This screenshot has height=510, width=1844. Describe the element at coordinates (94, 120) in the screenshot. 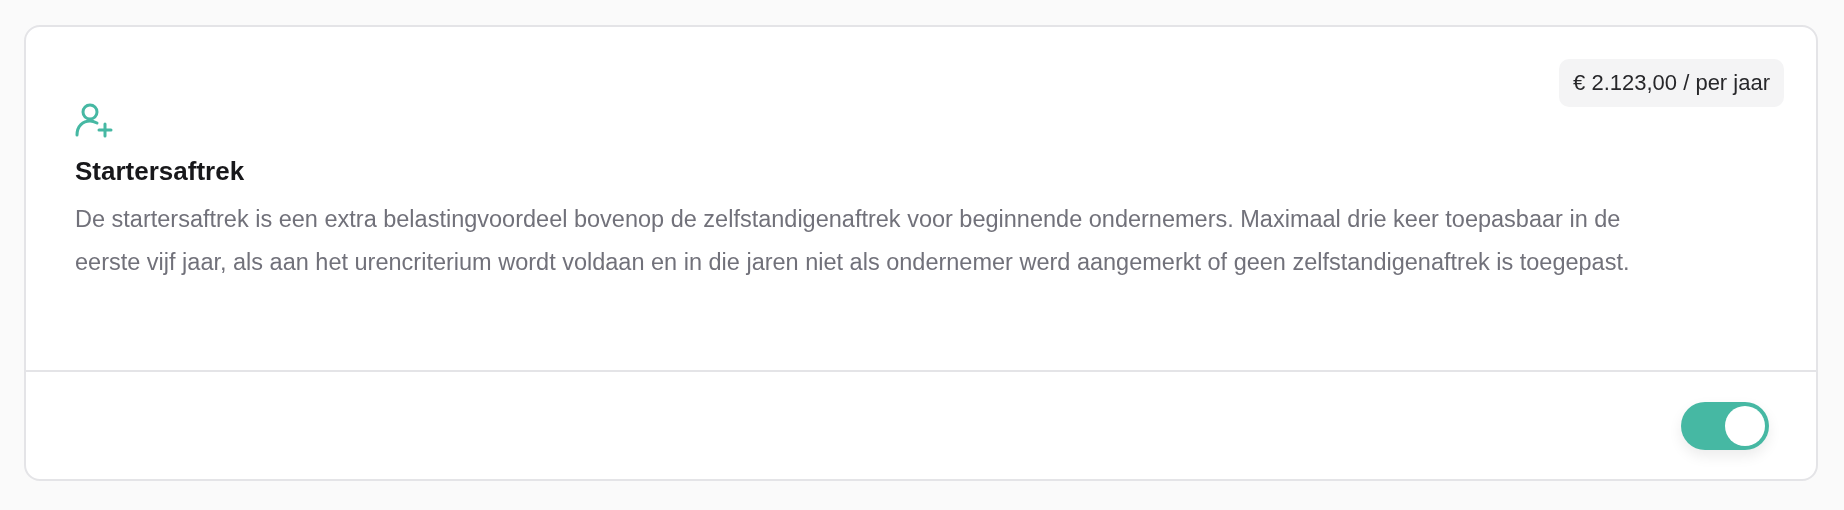

I see `add-user-icon` at that location.